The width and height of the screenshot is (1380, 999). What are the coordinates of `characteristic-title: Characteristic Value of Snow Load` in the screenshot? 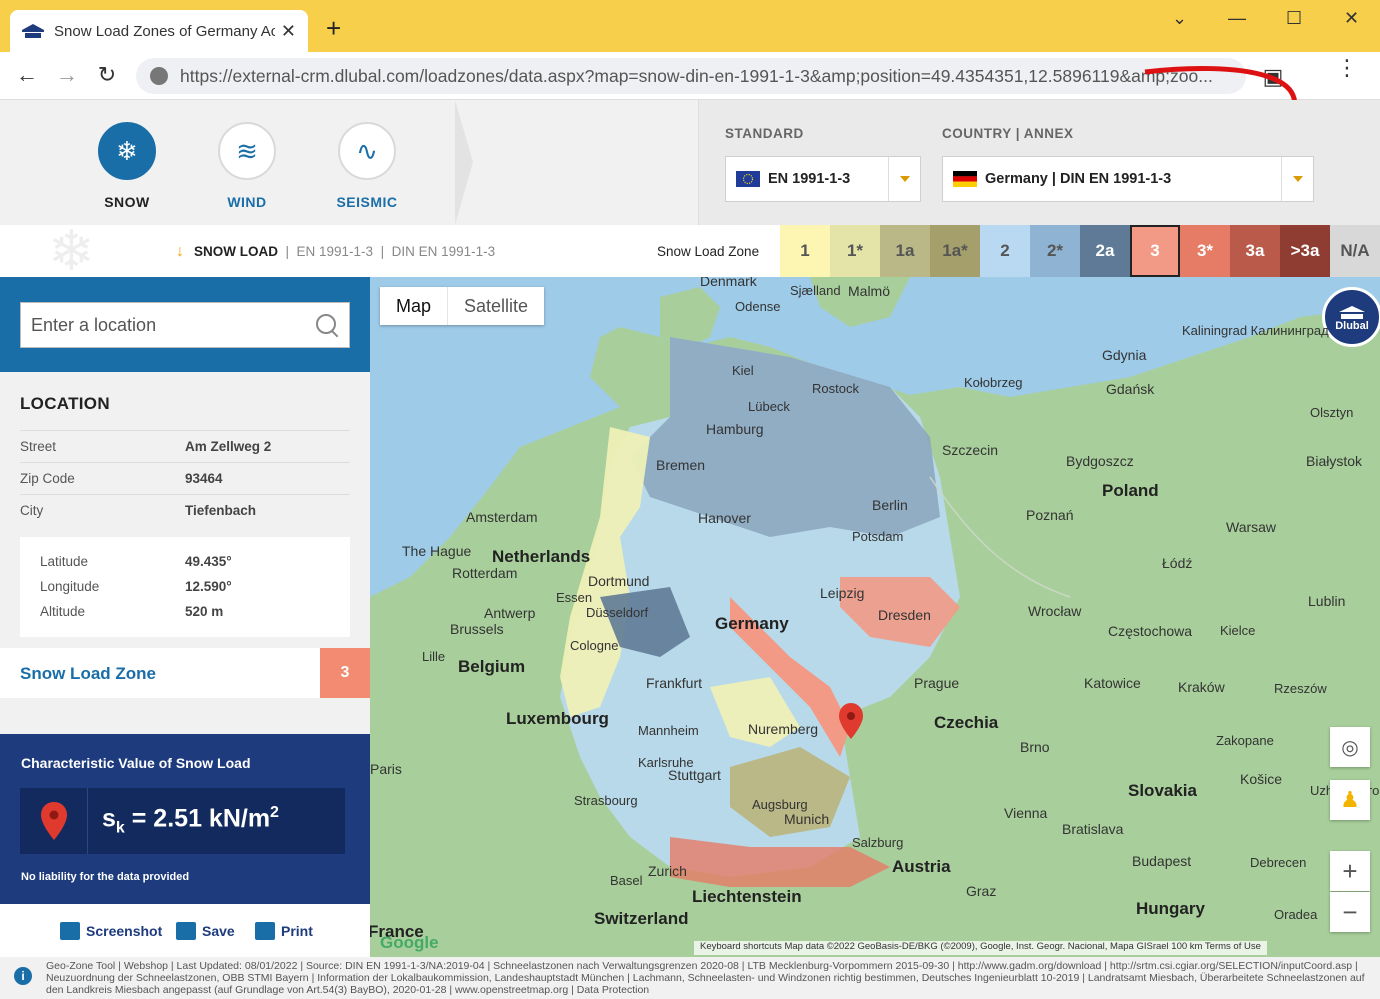 It's located at (136, 763).